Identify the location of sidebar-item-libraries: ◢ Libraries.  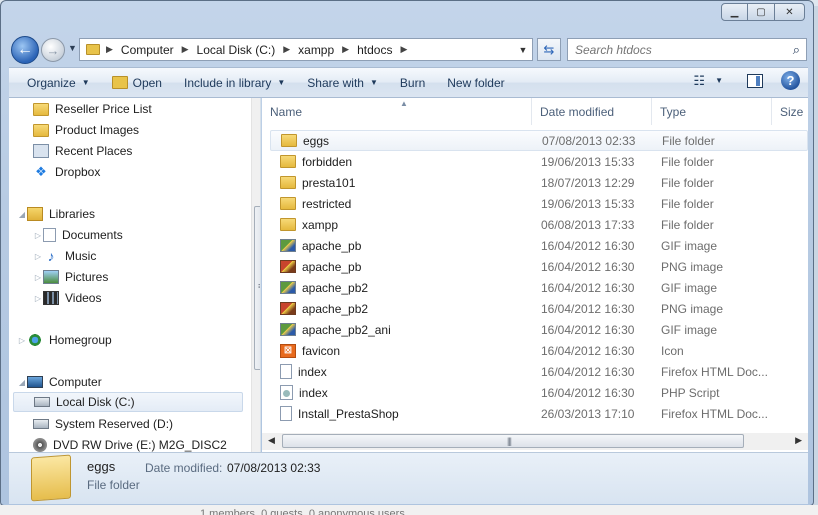
(133, 214).